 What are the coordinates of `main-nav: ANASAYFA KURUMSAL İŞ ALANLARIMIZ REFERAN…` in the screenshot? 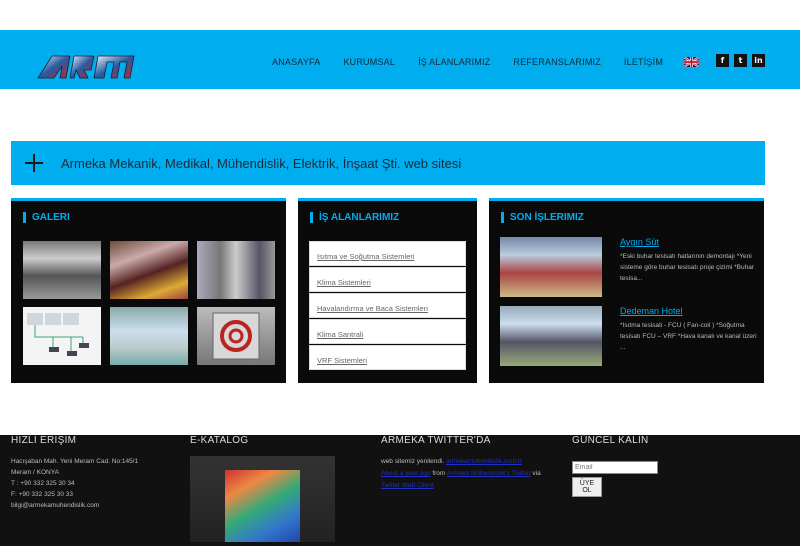 It's located at (486, 62).